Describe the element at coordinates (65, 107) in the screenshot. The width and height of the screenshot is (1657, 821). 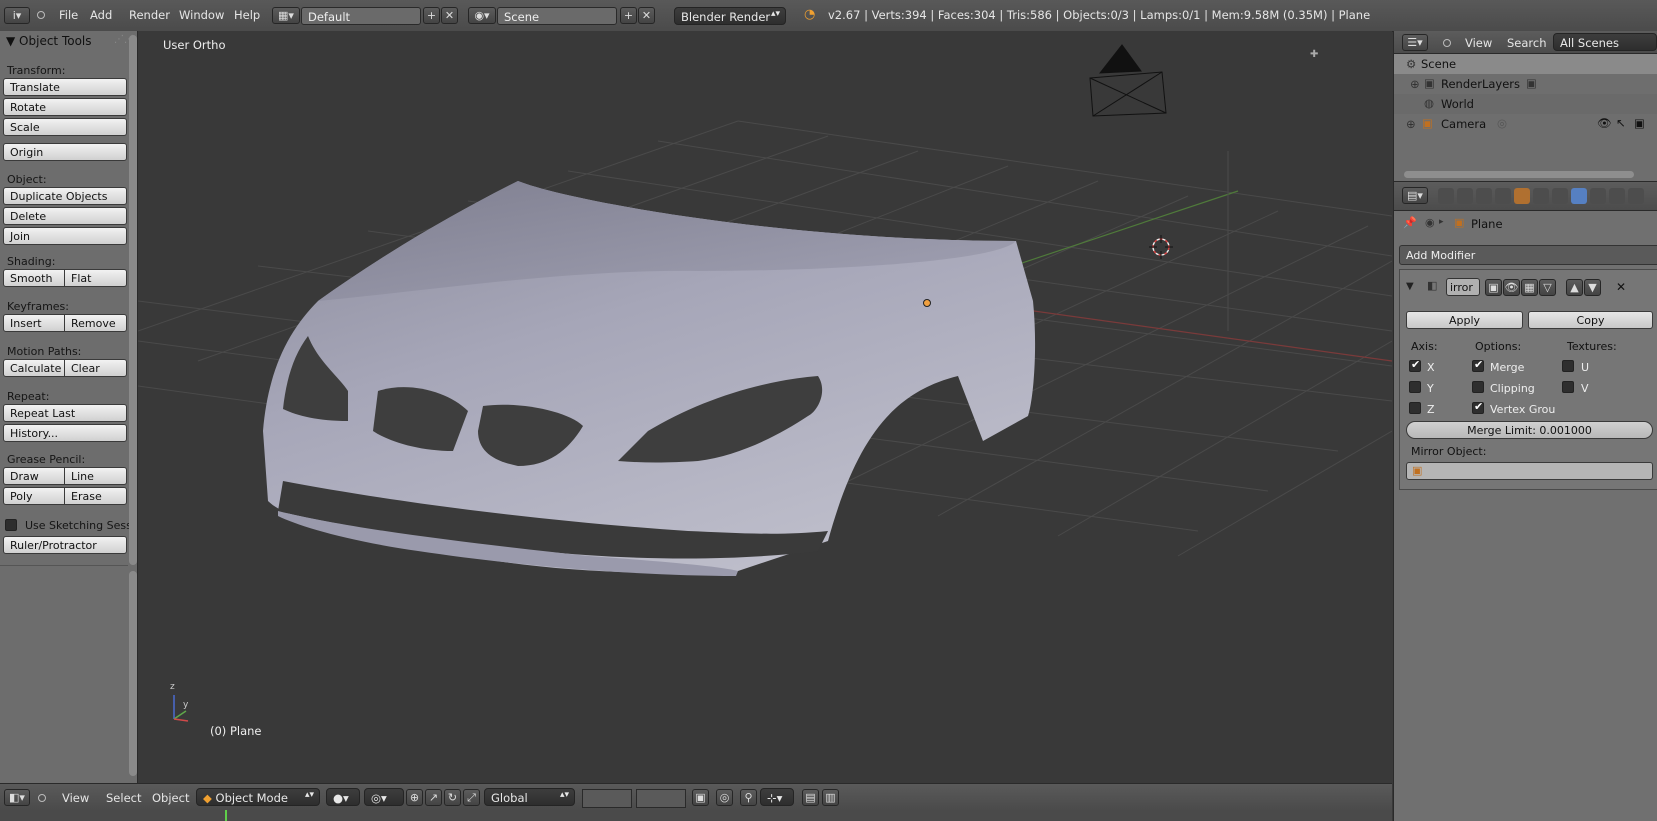
I see `rotate-button: Rotate` at that location.